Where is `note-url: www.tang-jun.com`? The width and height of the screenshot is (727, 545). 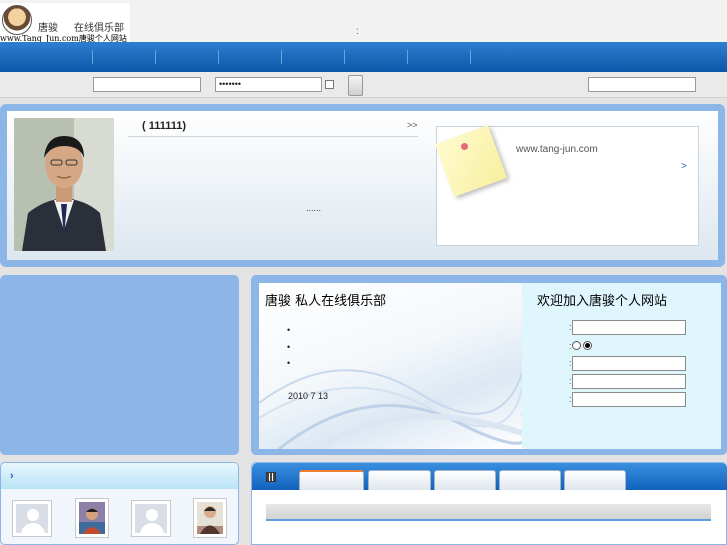 note-url: www.tang-jun.com is located at coordinates (557, 149).